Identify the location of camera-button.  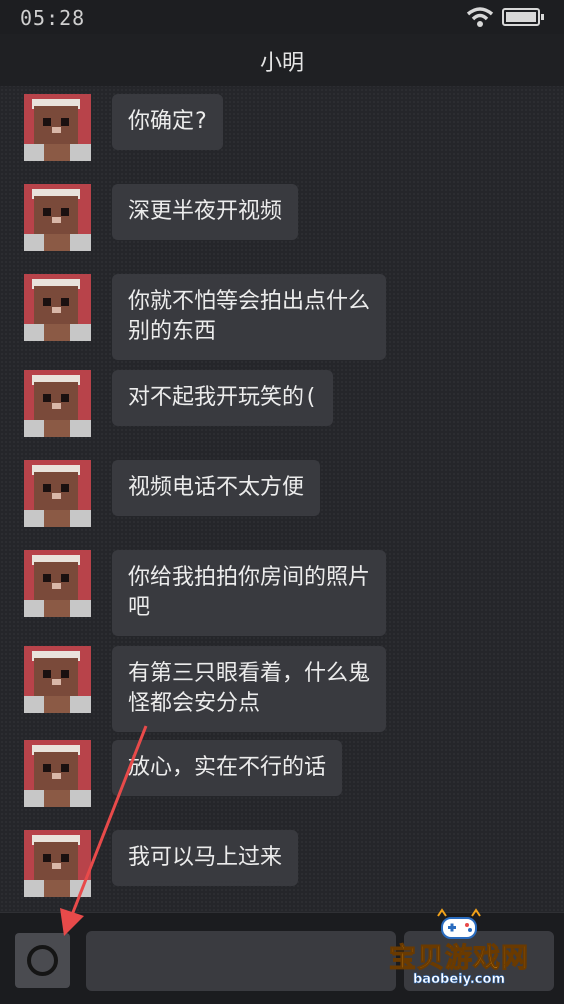
(42, 960).